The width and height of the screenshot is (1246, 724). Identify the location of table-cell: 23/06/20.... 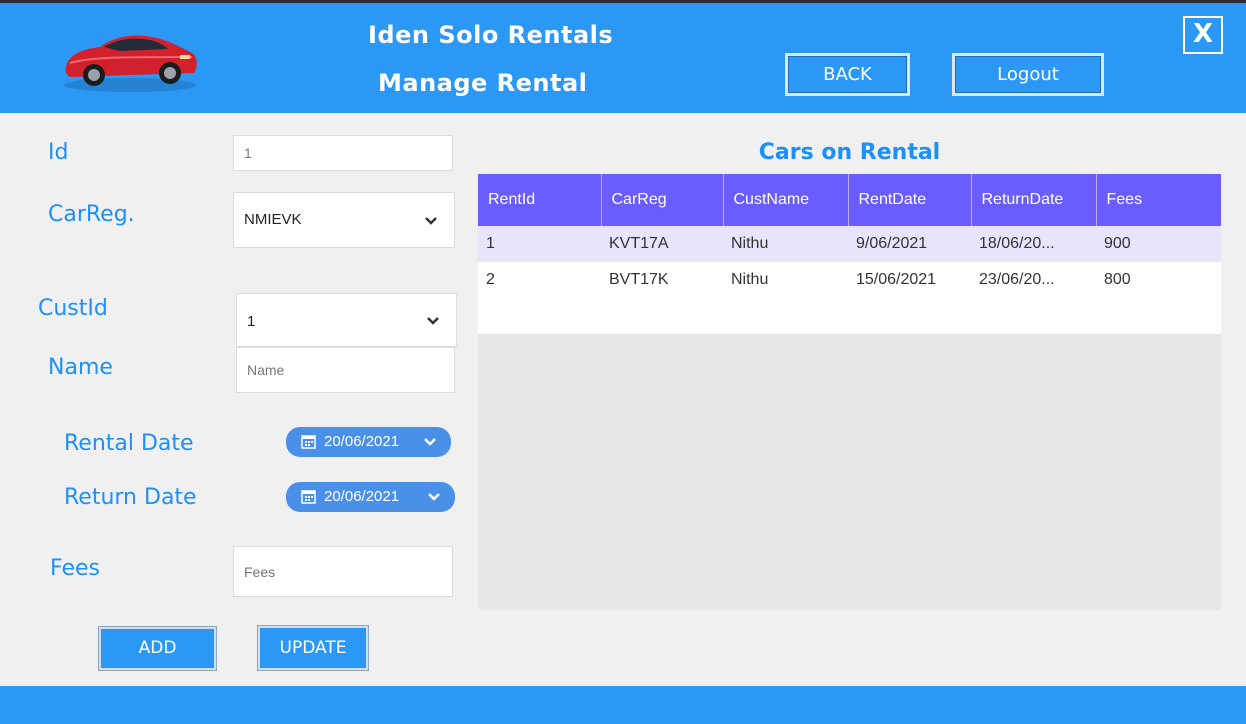
(1033, 280).